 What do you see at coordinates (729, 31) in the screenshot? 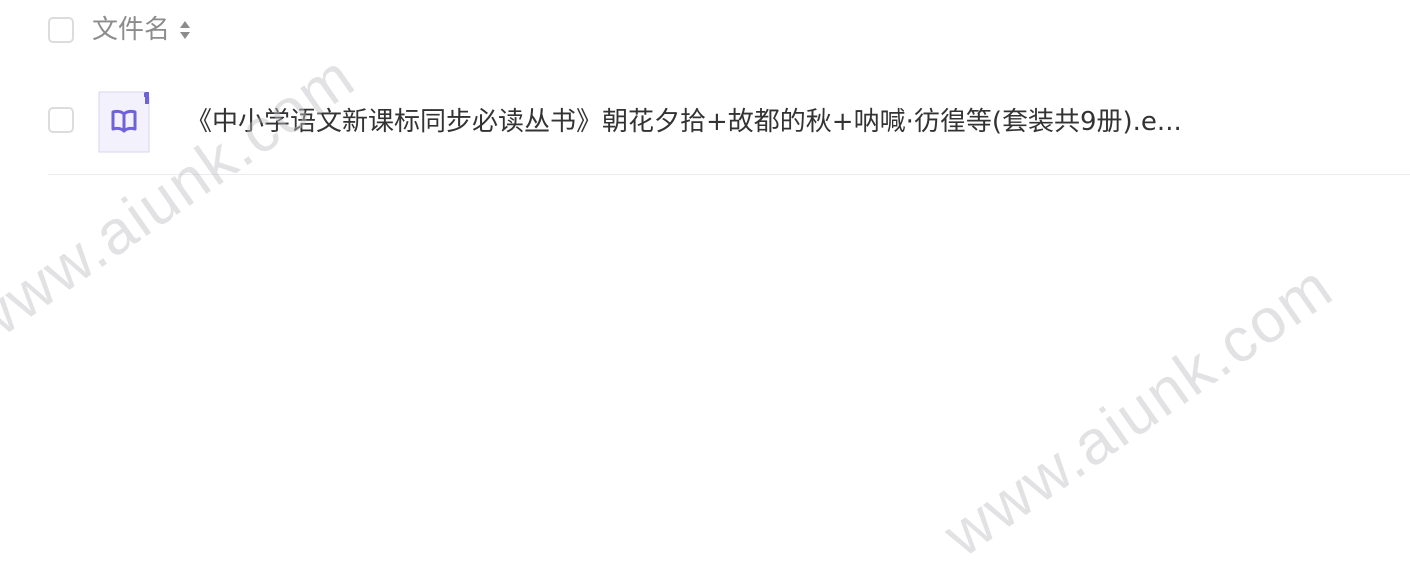
I see `file-list-header: 文件名` at bounding box center [729, 31].